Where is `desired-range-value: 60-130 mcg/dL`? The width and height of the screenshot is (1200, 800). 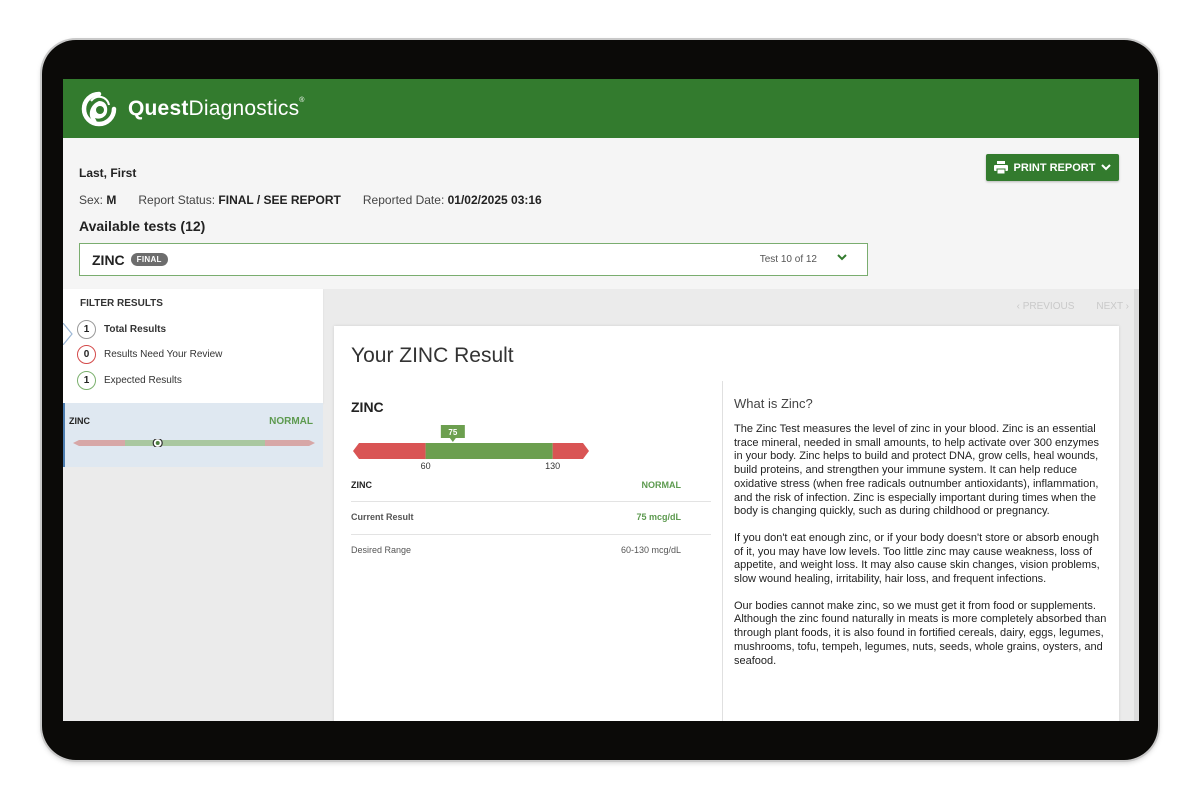
desired-range-value: 60-130 mcg/dL is located at coordinates (650, 550).